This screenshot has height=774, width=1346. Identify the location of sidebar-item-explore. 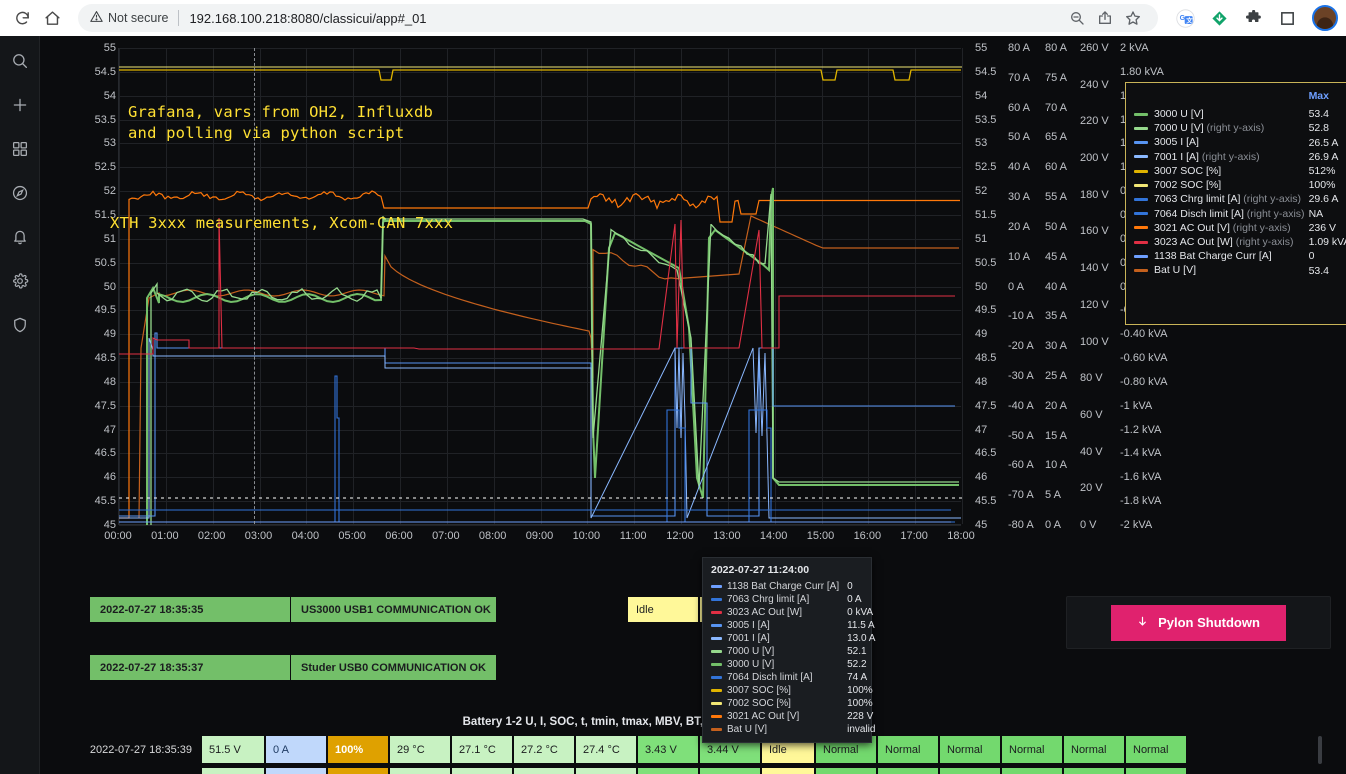
(20, 193).